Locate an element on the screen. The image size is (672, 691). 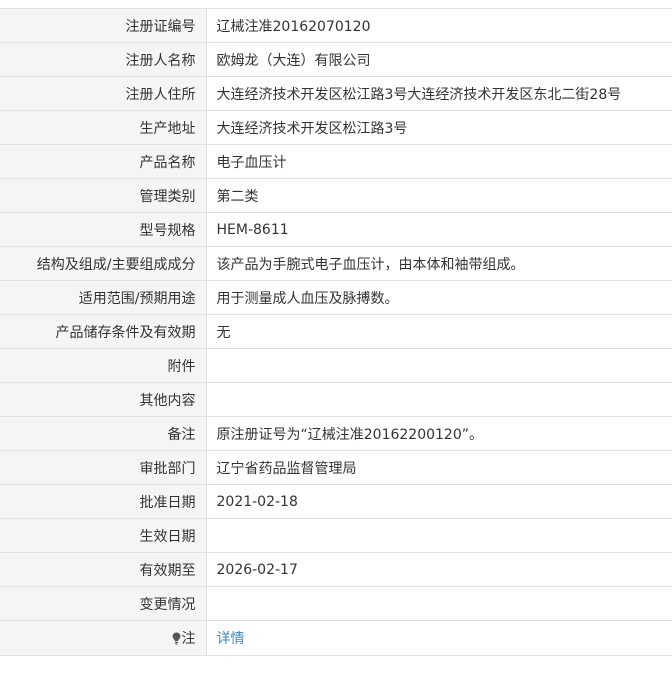
table-row: 附件 is located at coordinates (336, 365).